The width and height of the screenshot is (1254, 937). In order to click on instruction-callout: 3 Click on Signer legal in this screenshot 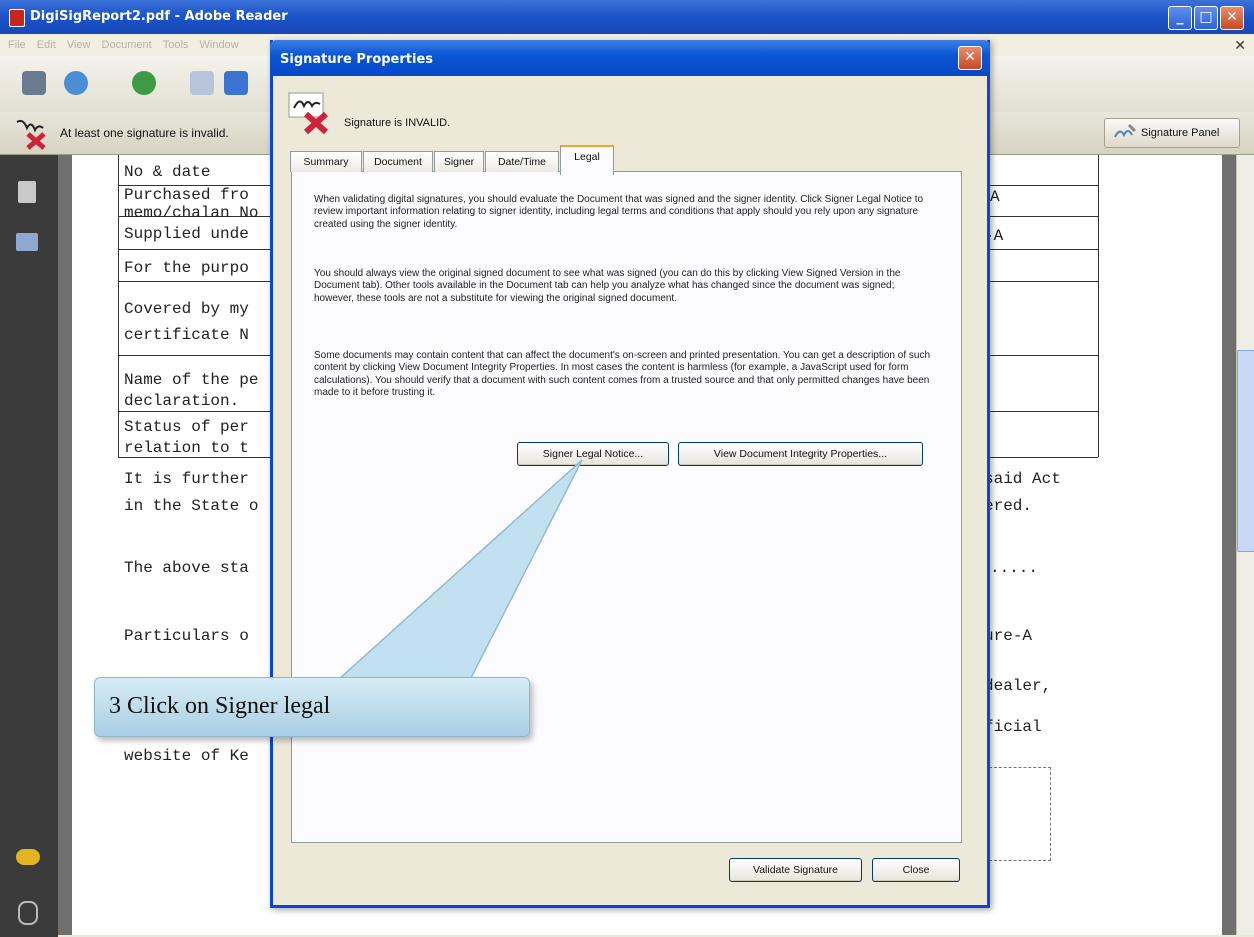, I will do `click(312, 707)`.